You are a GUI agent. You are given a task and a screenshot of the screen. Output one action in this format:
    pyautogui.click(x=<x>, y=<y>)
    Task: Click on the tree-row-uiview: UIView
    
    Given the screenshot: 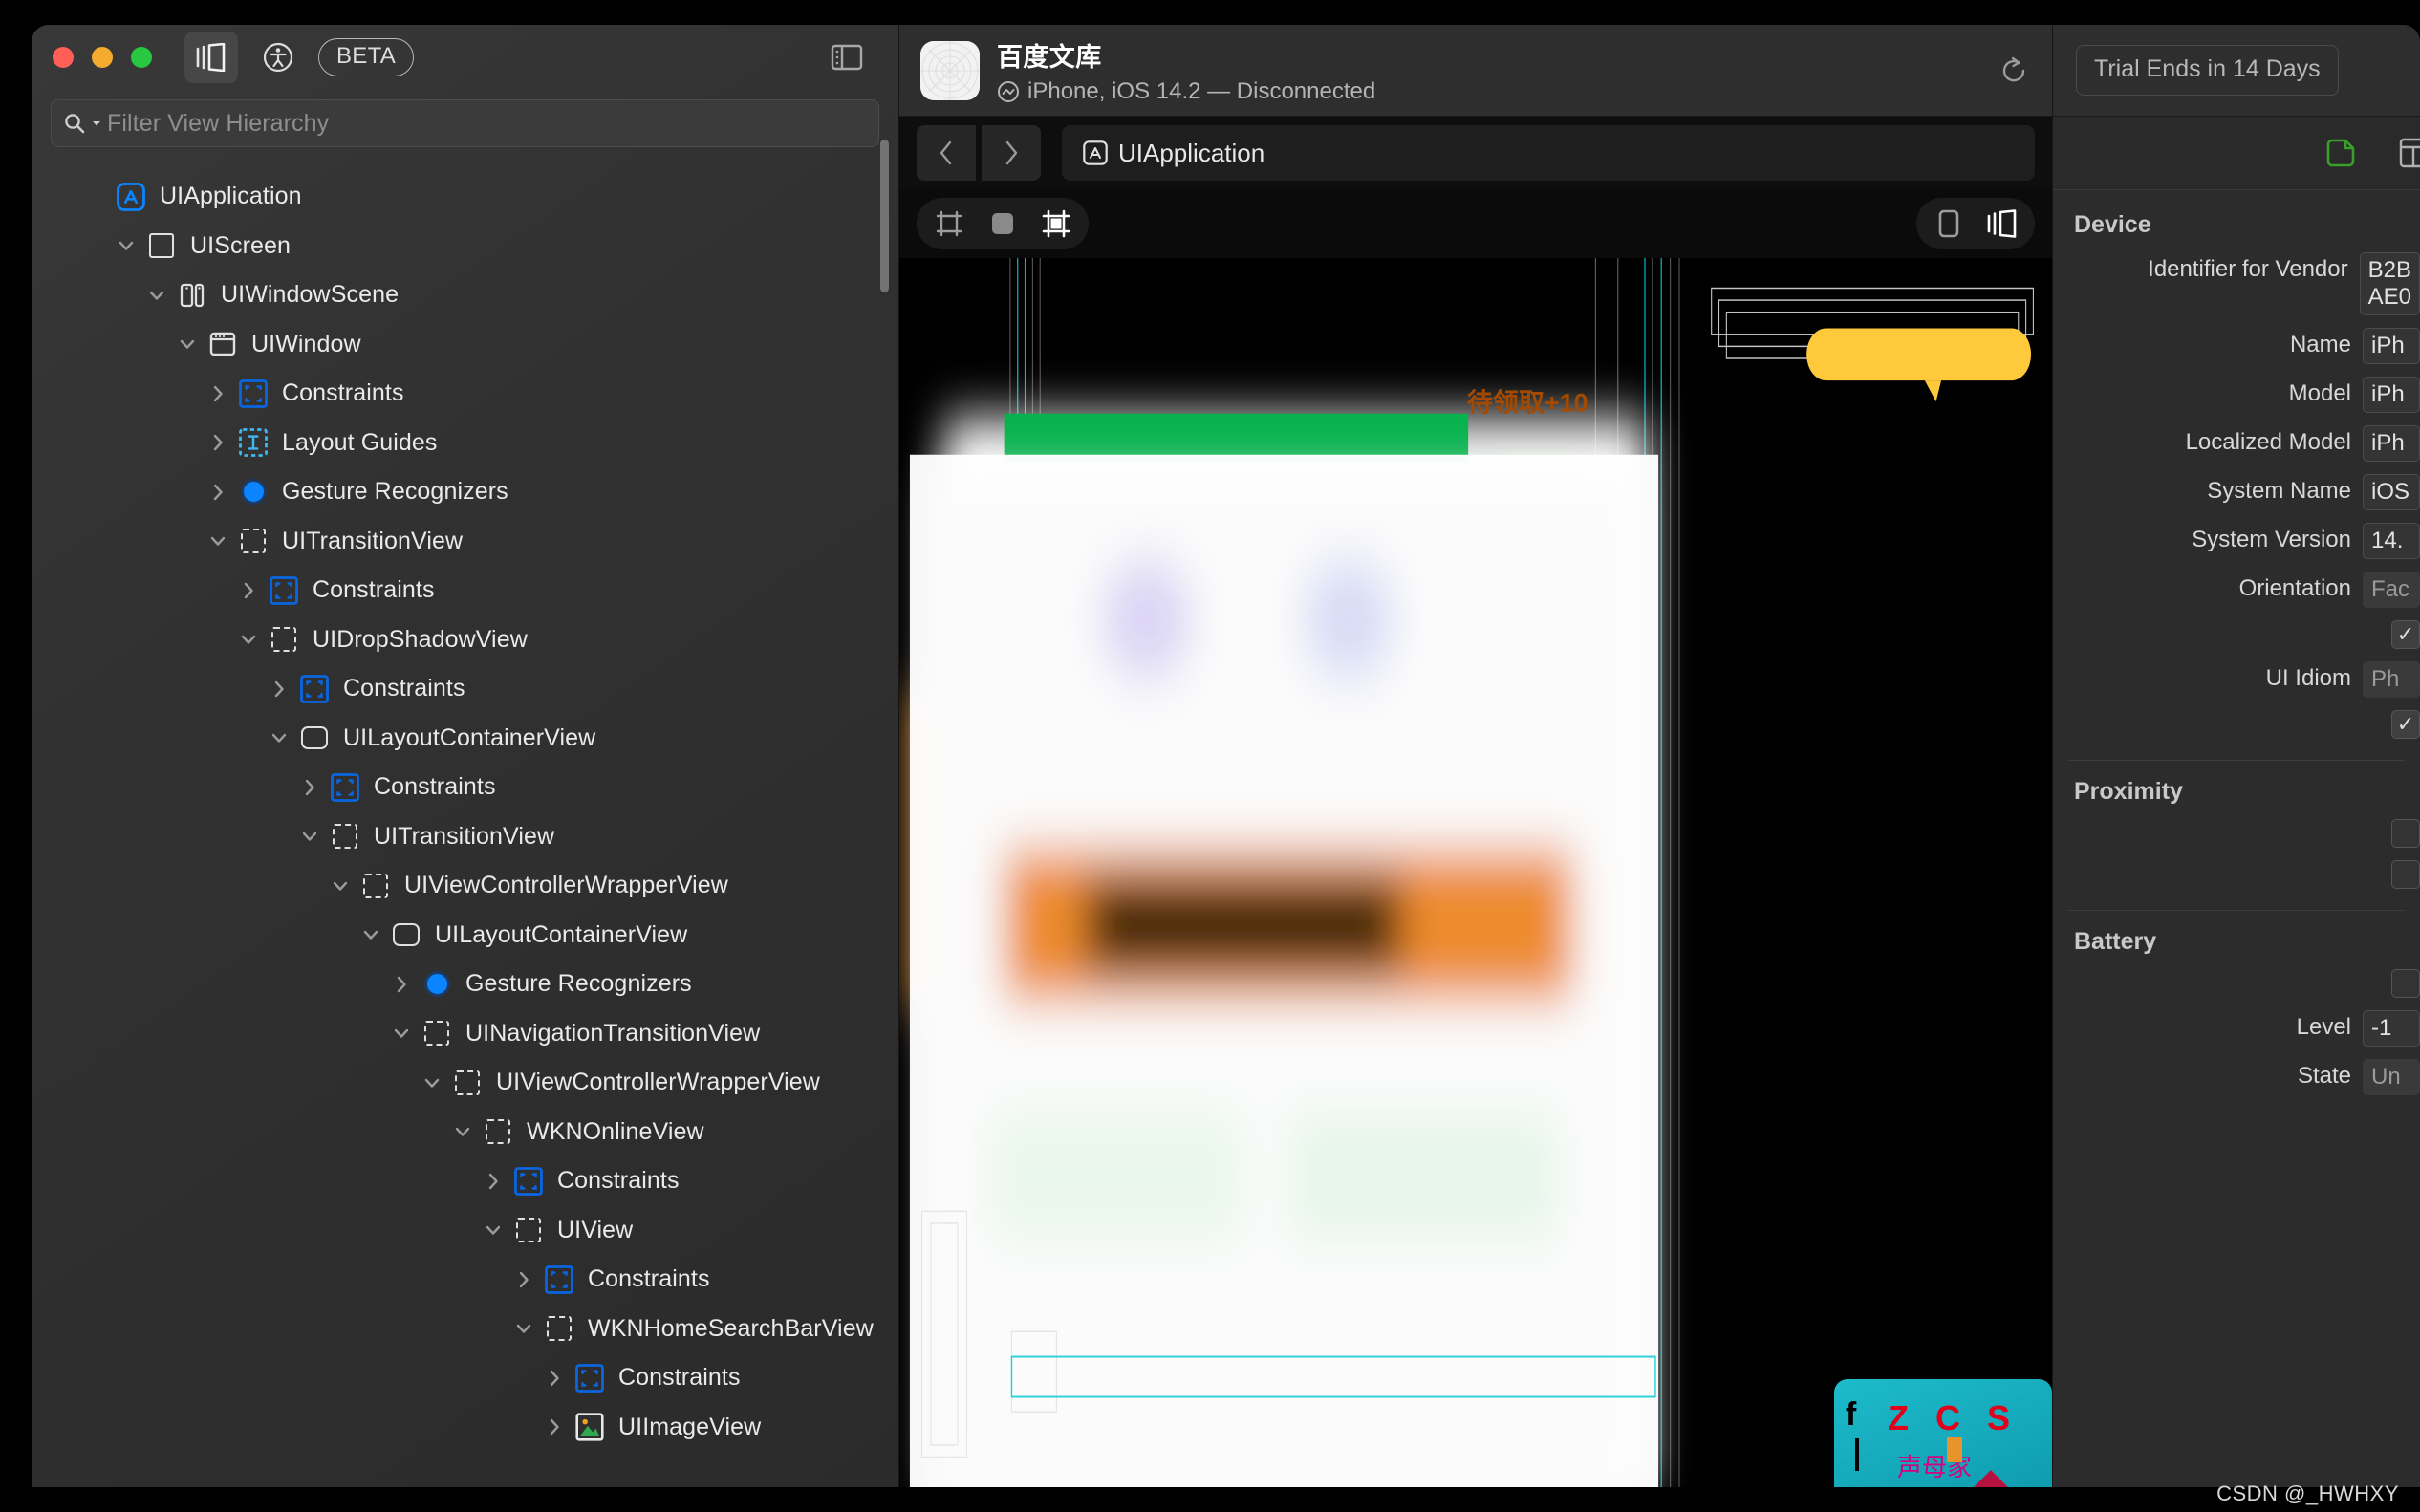 What is the action you would take?
    pyautogui.click(x=465, y=1231)
    